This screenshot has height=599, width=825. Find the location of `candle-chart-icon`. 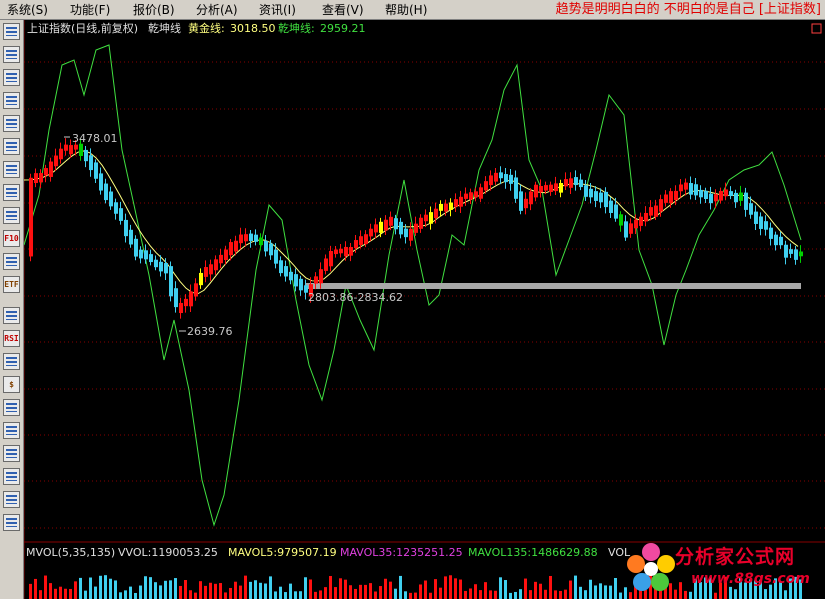

candle-chart-icon is located at coordinates (11, 100).